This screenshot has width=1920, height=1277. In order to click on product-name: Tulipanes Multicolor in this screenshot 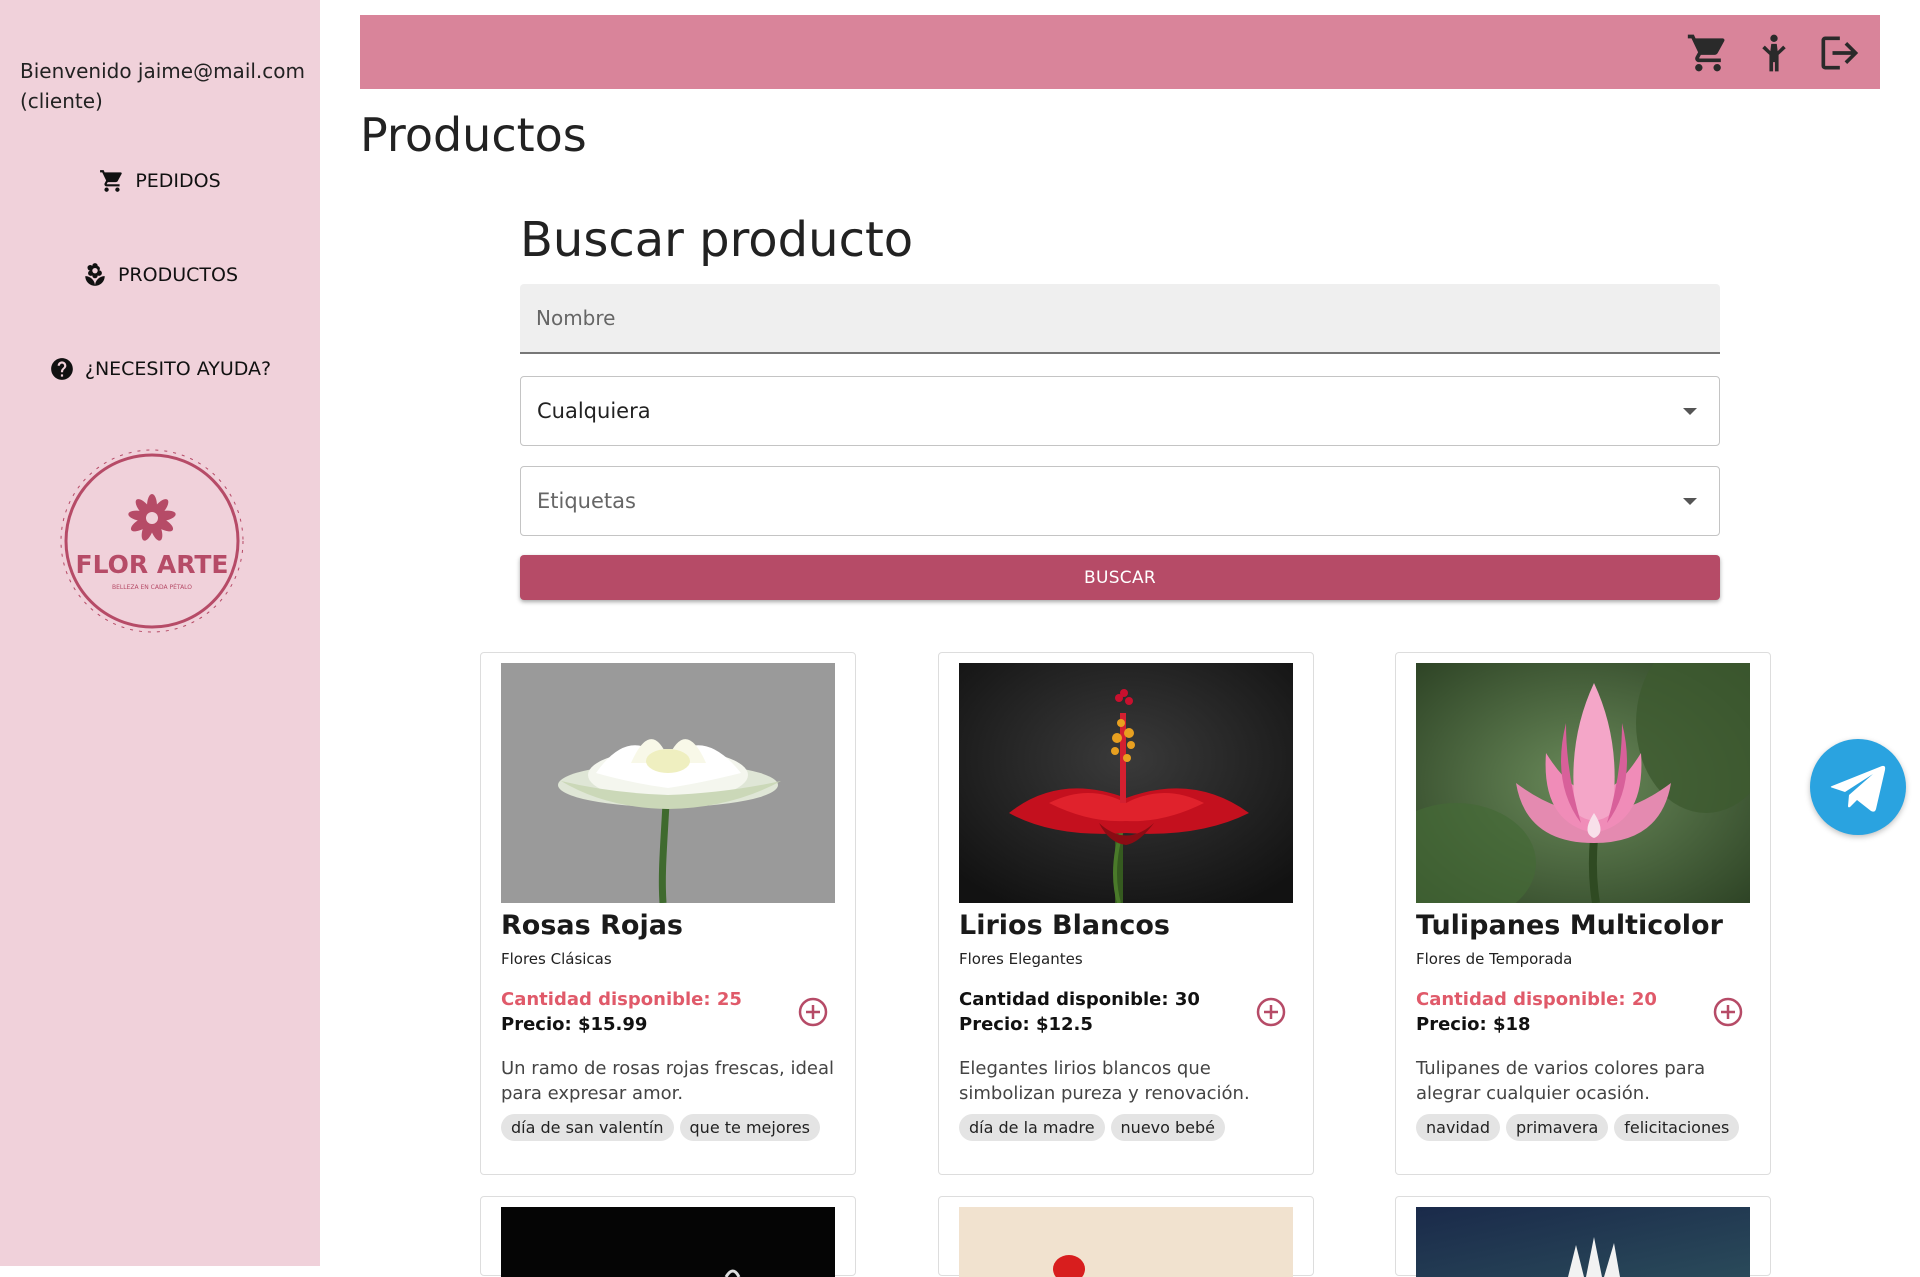, I will do `click(1569, 925)`.